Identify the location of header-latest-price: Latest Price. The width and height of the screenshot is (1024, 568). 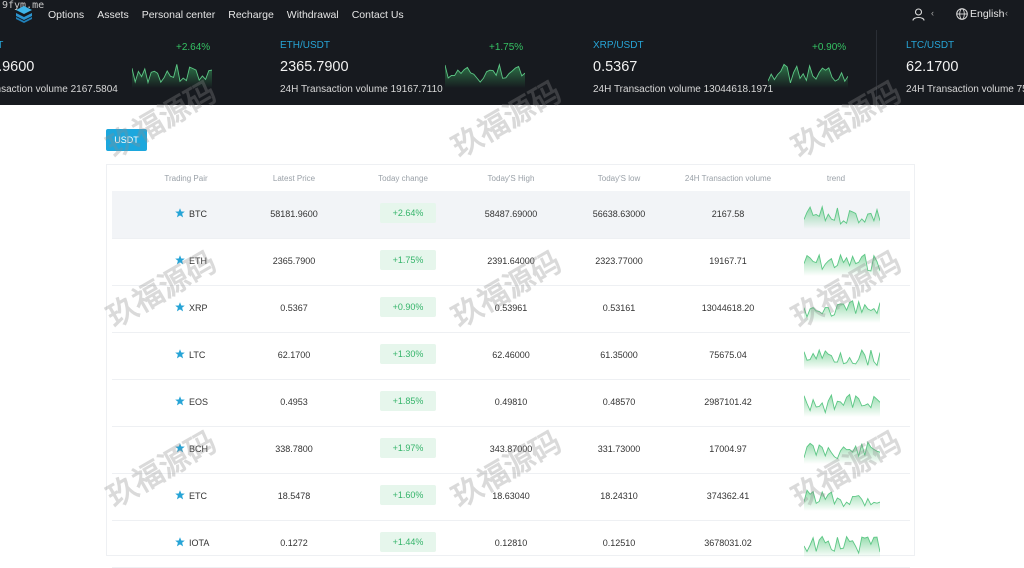
(294, 178).